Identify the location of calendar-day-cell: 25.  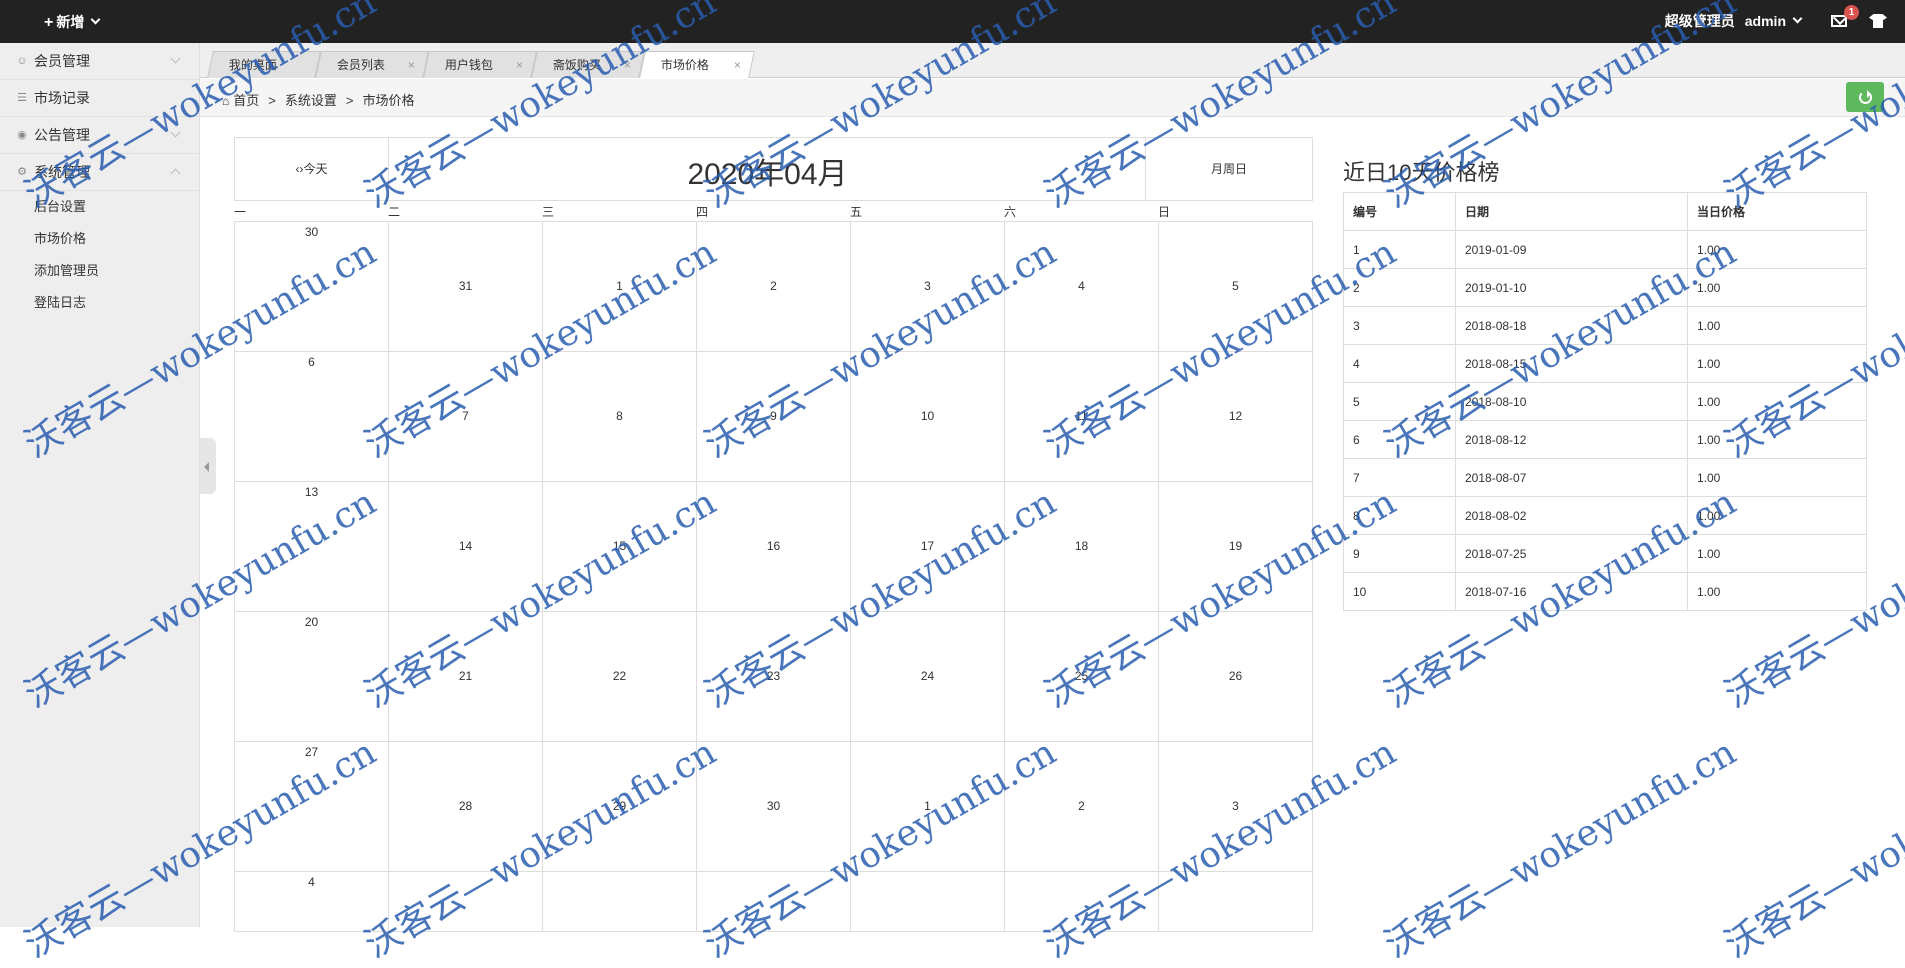
(1082, 677).